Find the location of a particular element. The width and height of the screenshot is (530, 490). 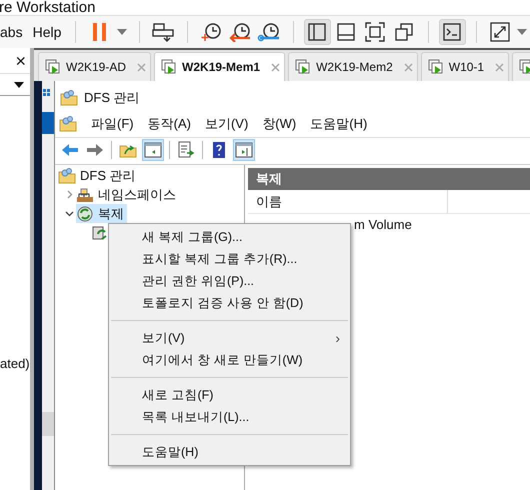

library-item: ated) is located at coordinates (15, 364).